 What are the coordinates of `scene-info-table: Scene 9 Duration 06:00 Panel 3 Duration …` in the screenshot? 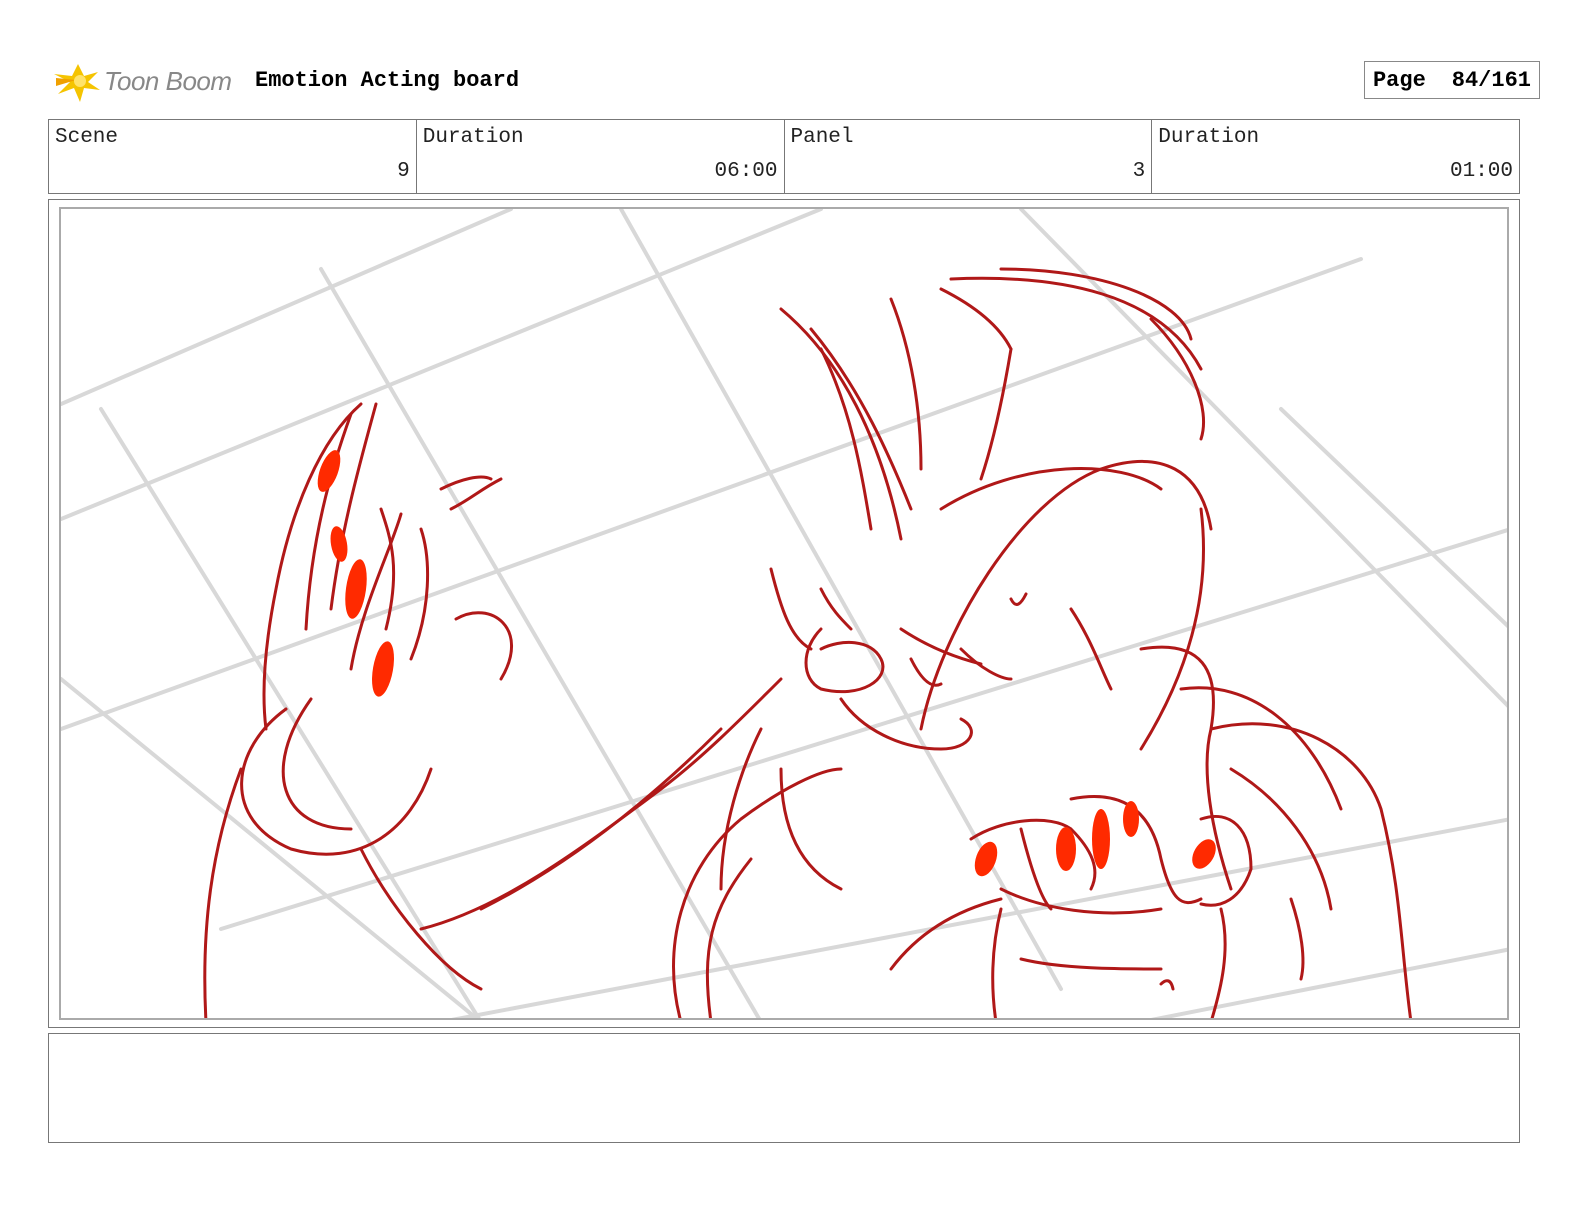 It's located at (784, 156).